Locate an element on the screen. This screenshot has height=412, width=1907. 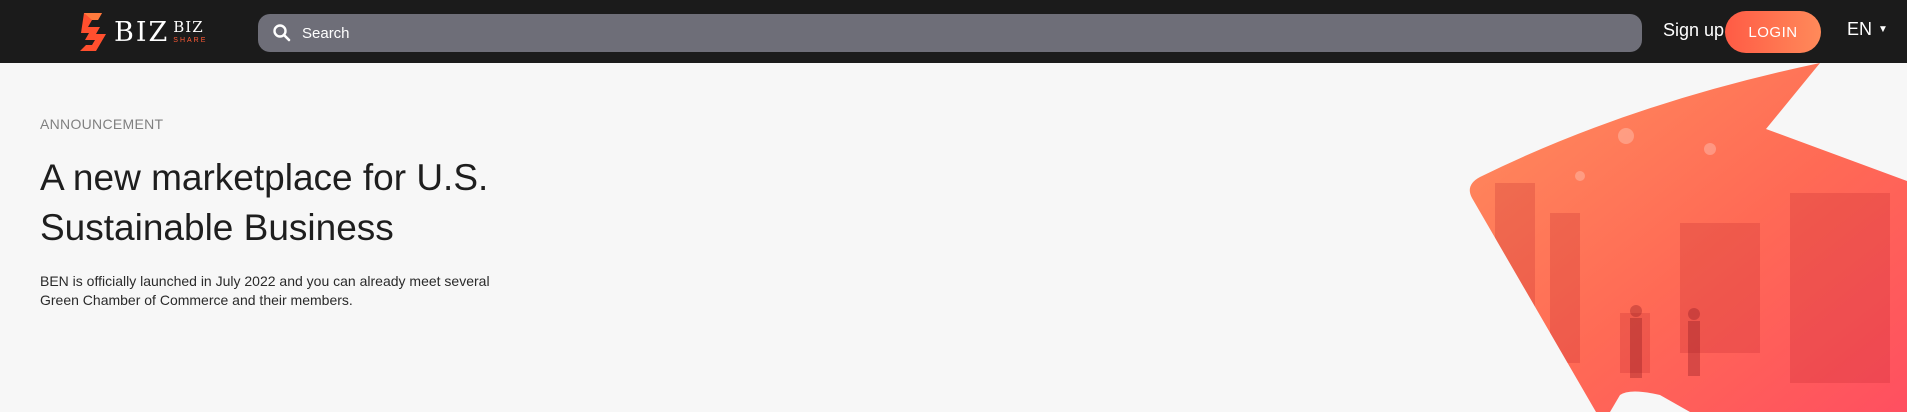
search-input is located at coordinates (952, 33).